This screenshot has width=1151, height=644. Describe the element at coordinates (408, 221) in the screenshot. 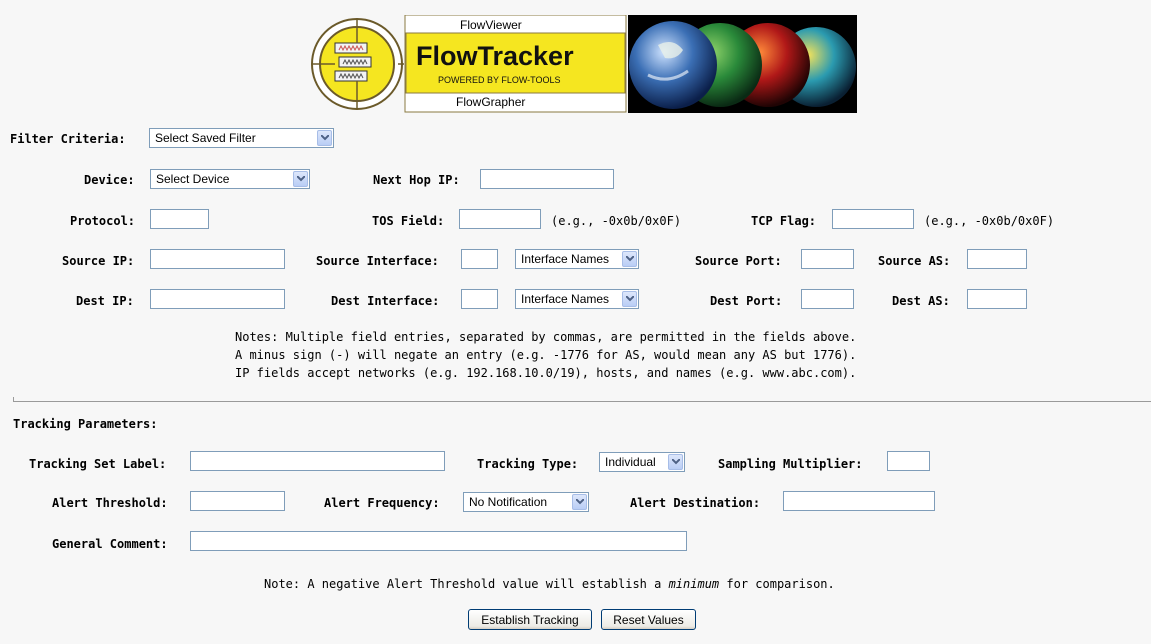

I see `tos-field-label: TOS Field:` at that location.